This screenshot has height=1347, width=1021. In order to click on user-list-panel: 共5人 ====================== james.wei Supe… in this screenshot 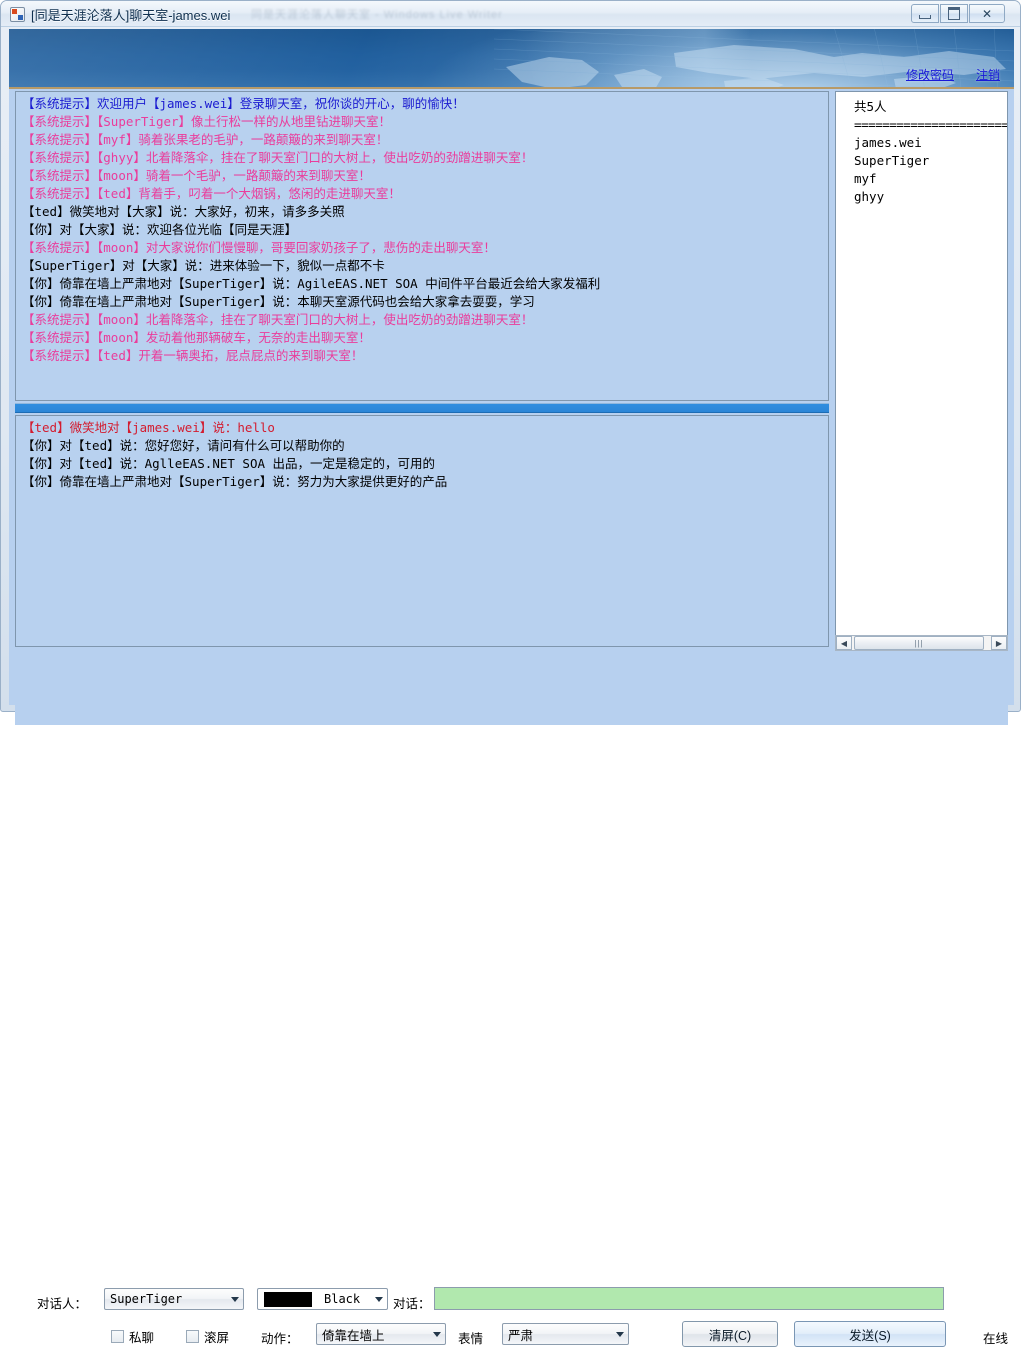, I will do `click(921, 369)`.